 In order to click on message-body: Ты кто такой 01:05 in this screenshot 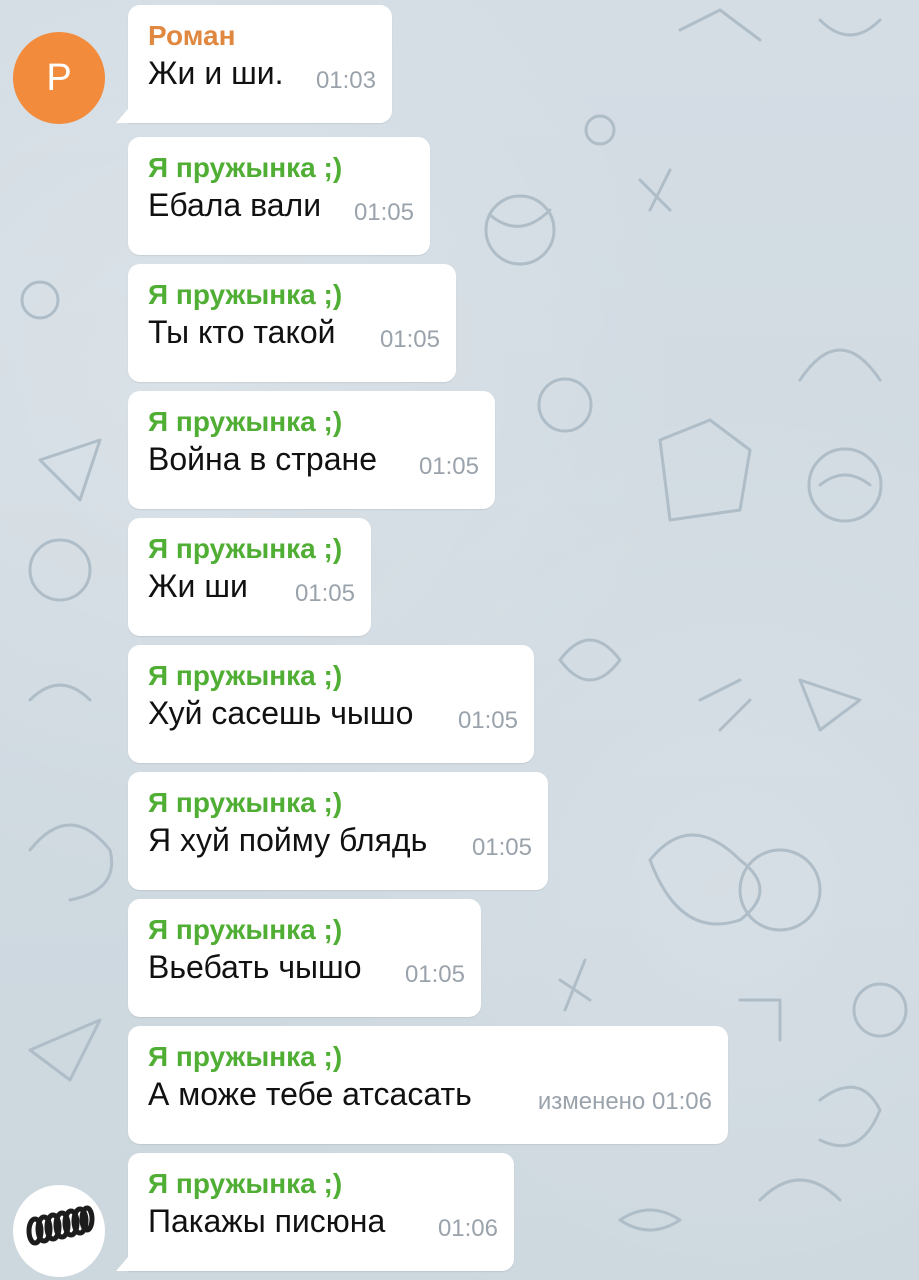, I will do `click(294, 339)`.